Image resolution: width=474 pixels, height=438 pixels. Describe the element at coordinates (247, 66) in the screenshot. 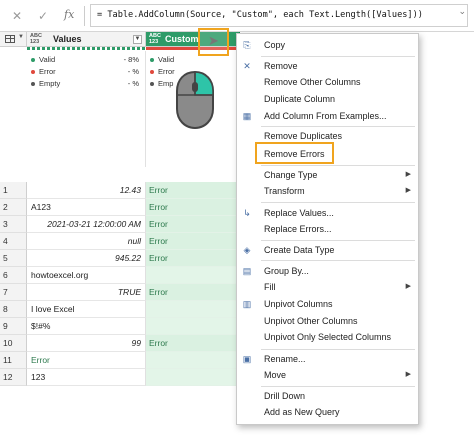

I see `remove-column-icon: ✕` at that location.